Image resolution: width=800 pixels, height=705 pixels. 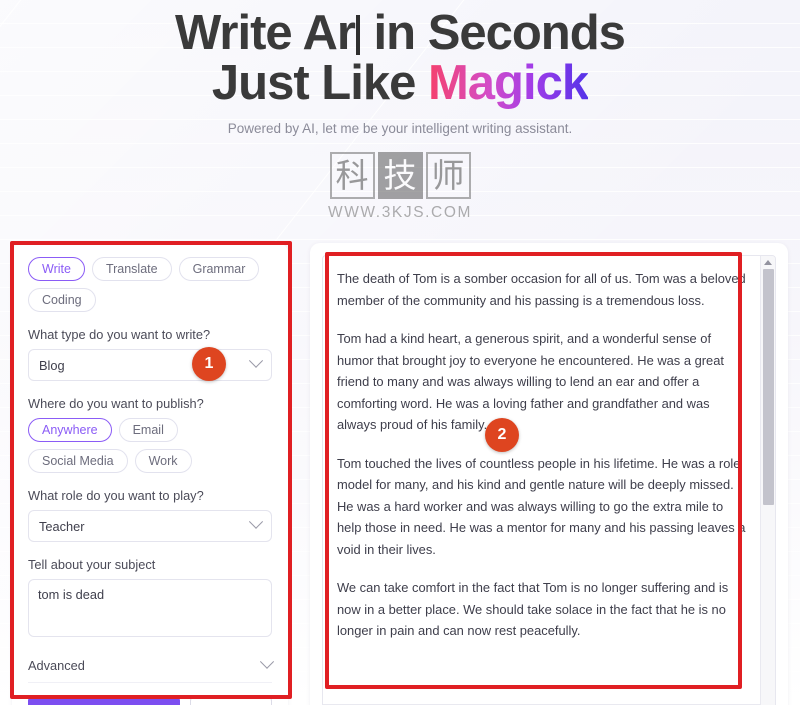 I want to click on hero-title-line2-plain: Just Like, so click(x=319, y=83).